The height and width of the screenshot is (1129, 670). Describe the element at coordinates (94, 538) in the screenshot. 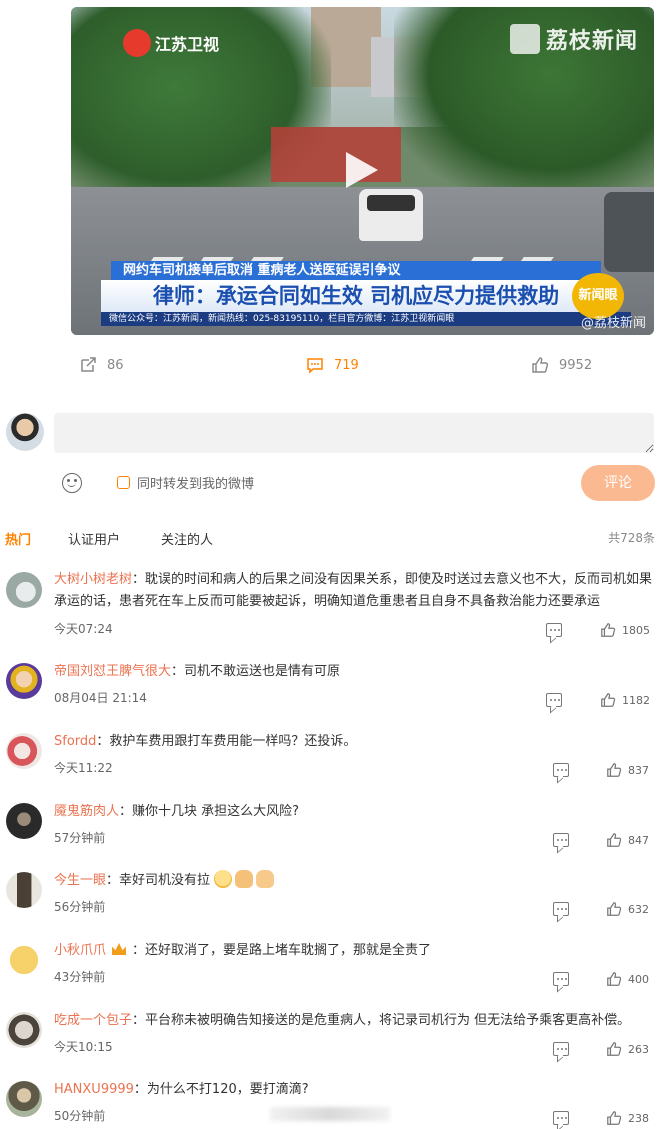

I see `tab-verified: 认证用户` at that location.